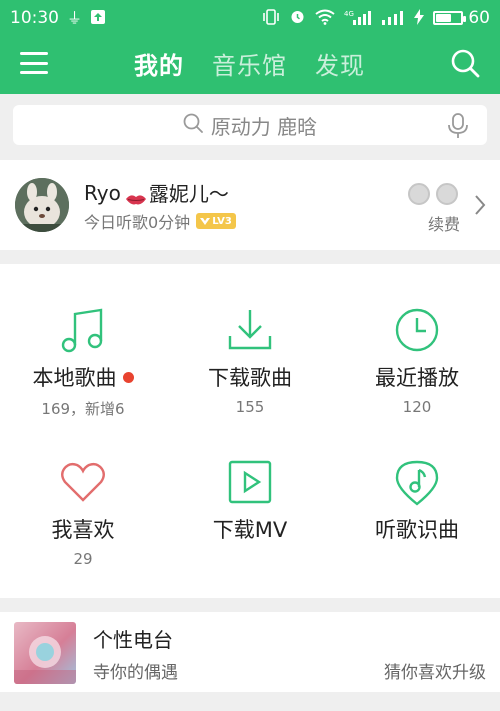 The width and height of the screenshot is (500, 711). I want to click on battery-level-text: 60, so click(479, 18).